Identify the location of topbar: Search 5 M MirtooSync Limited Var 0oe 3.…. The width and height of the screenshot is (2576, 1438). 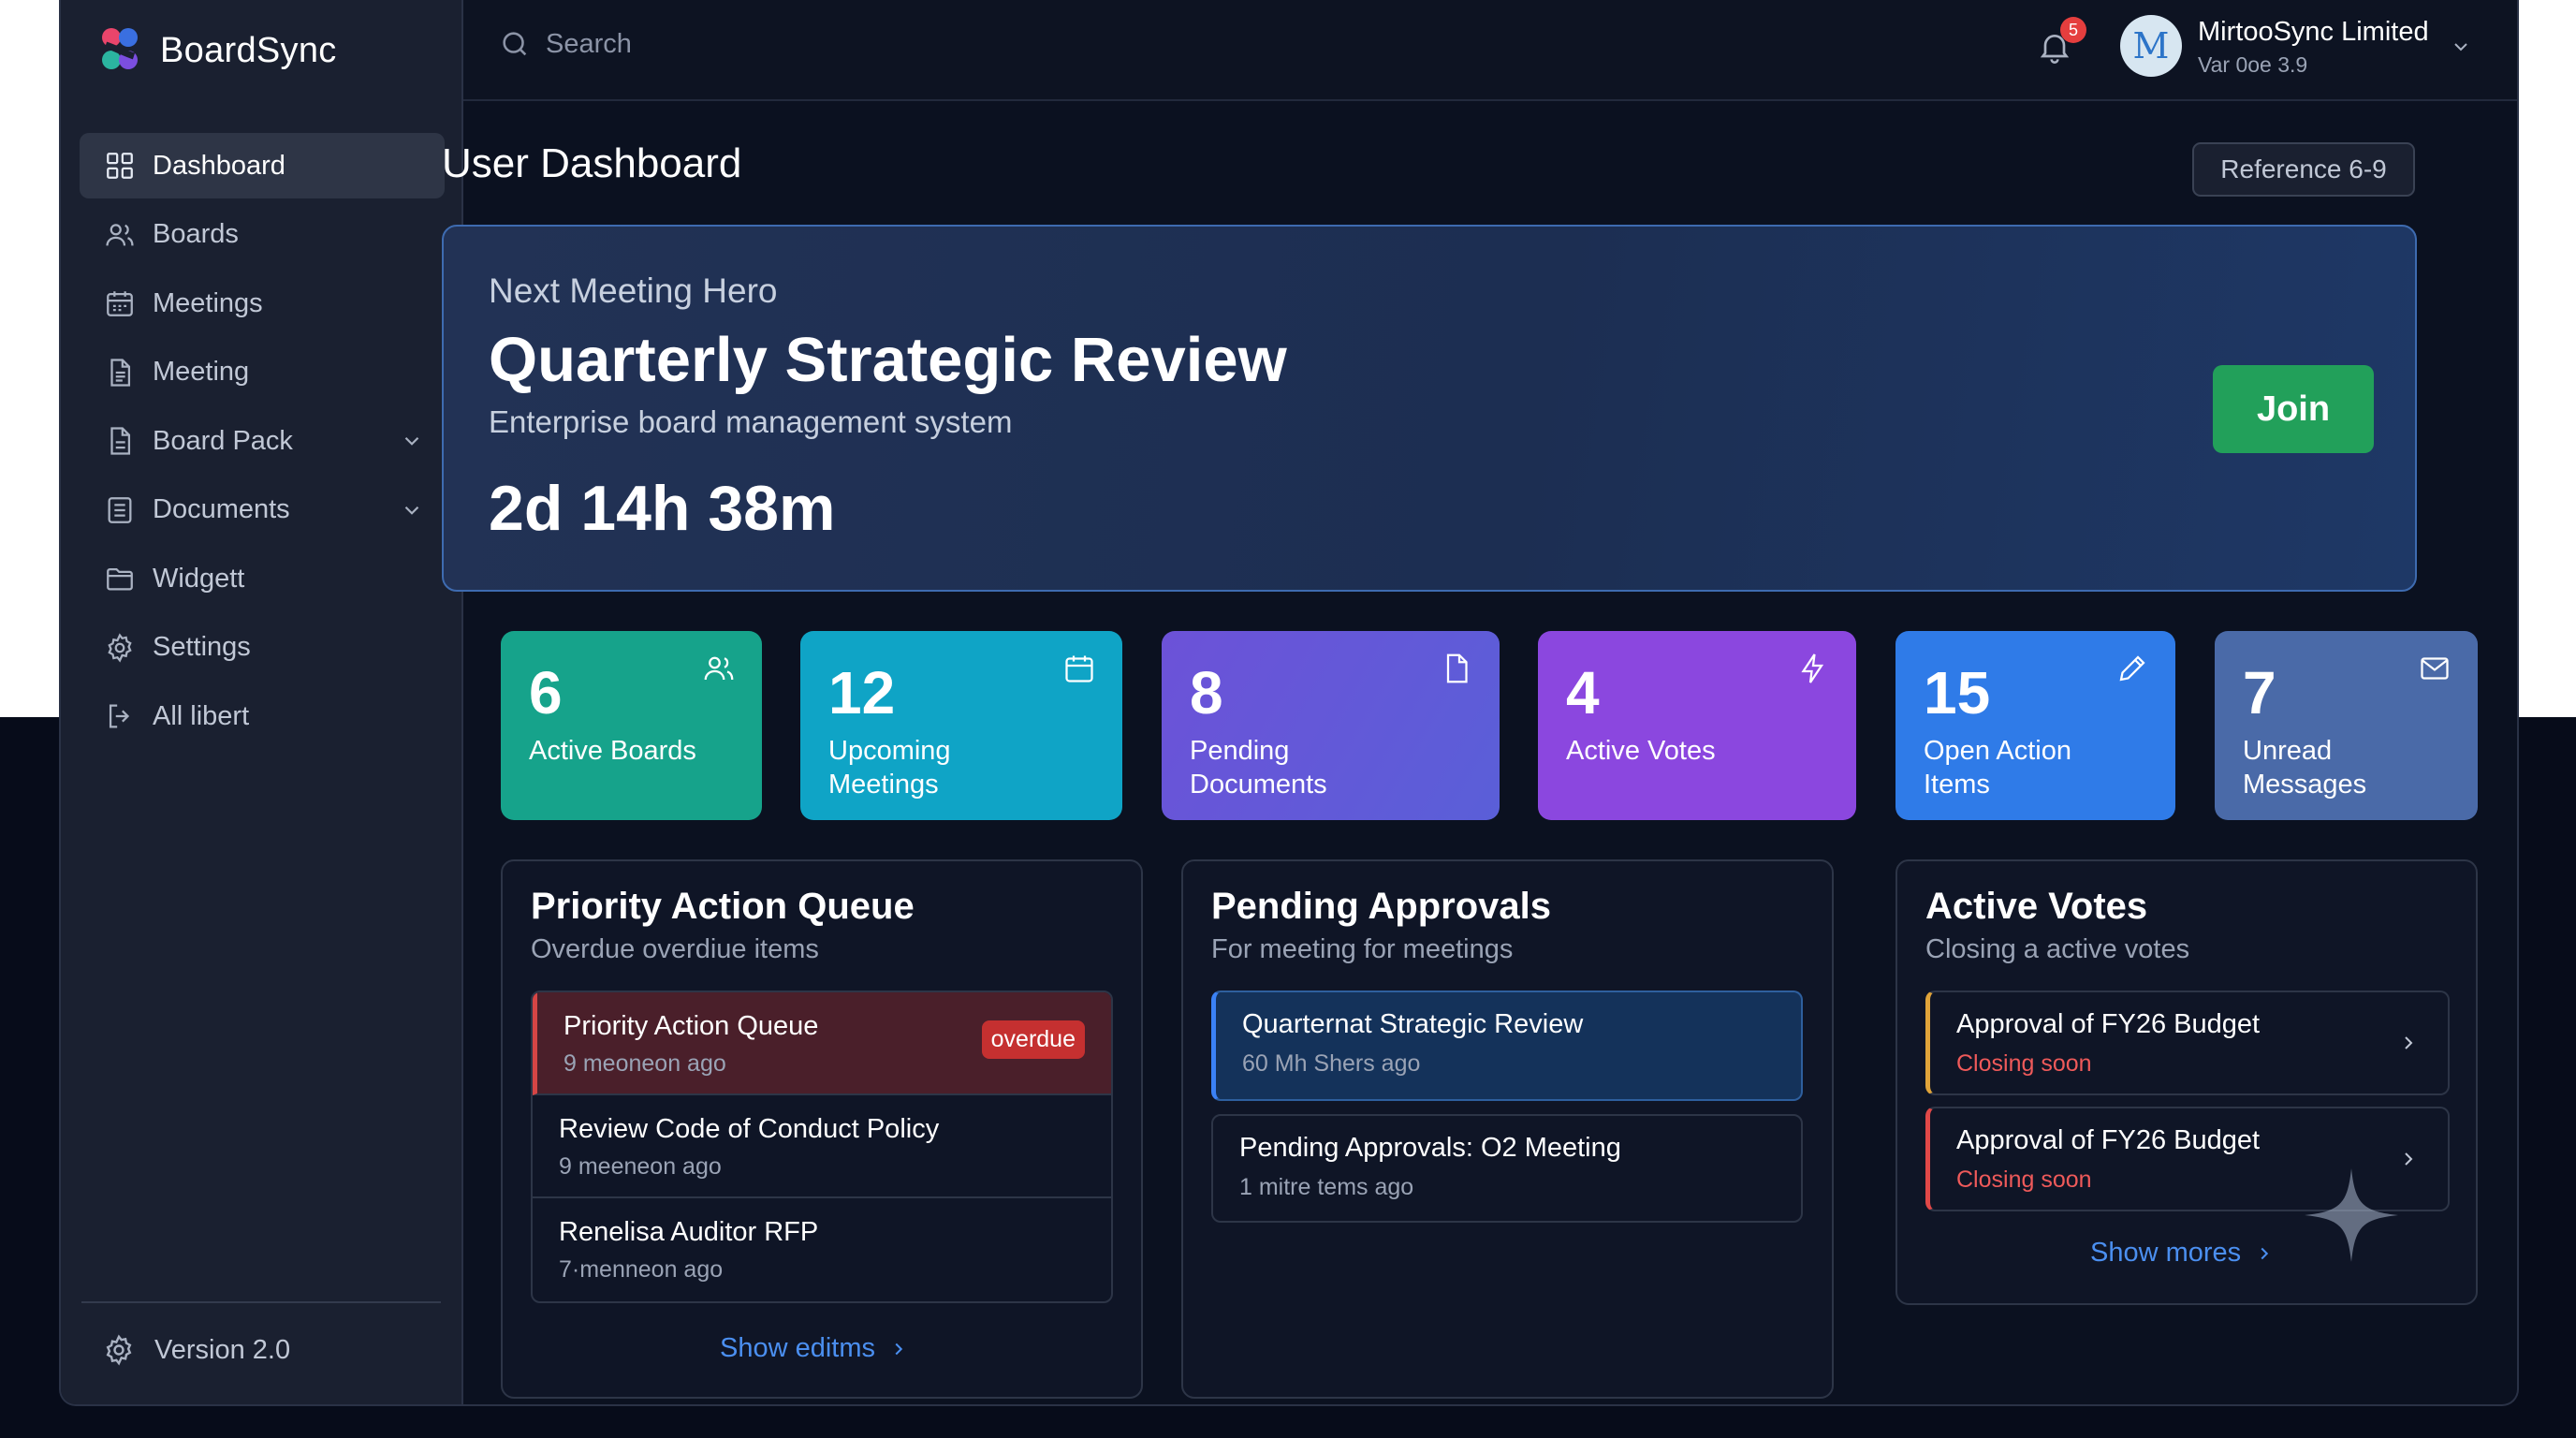
(1490, 50).